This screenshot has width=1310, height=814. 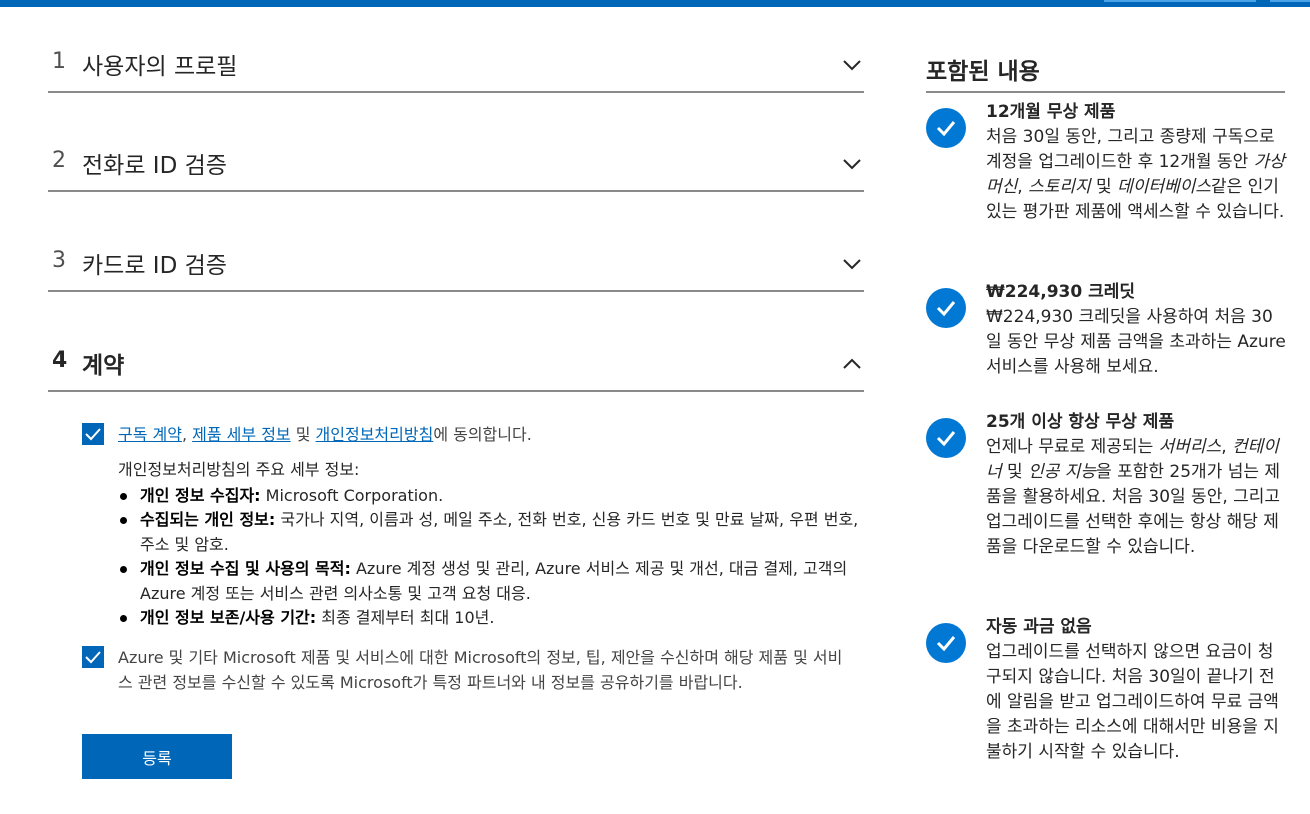 I want to click on marketing-consent-checkbox, so click(x=93, y=657).